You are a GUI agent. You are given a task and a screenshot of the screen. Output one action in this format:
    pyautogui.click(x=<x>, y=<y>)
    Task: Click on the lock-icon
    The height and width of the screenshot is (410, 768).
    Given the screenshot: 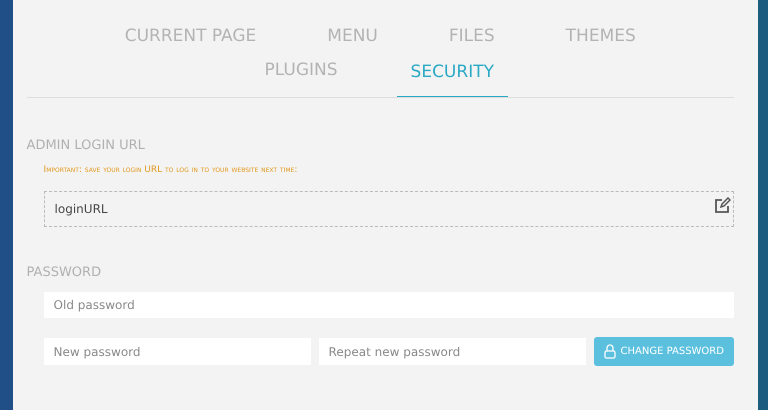 What is the action you would take?
    pyautogui.click(x=610, y=351)
    